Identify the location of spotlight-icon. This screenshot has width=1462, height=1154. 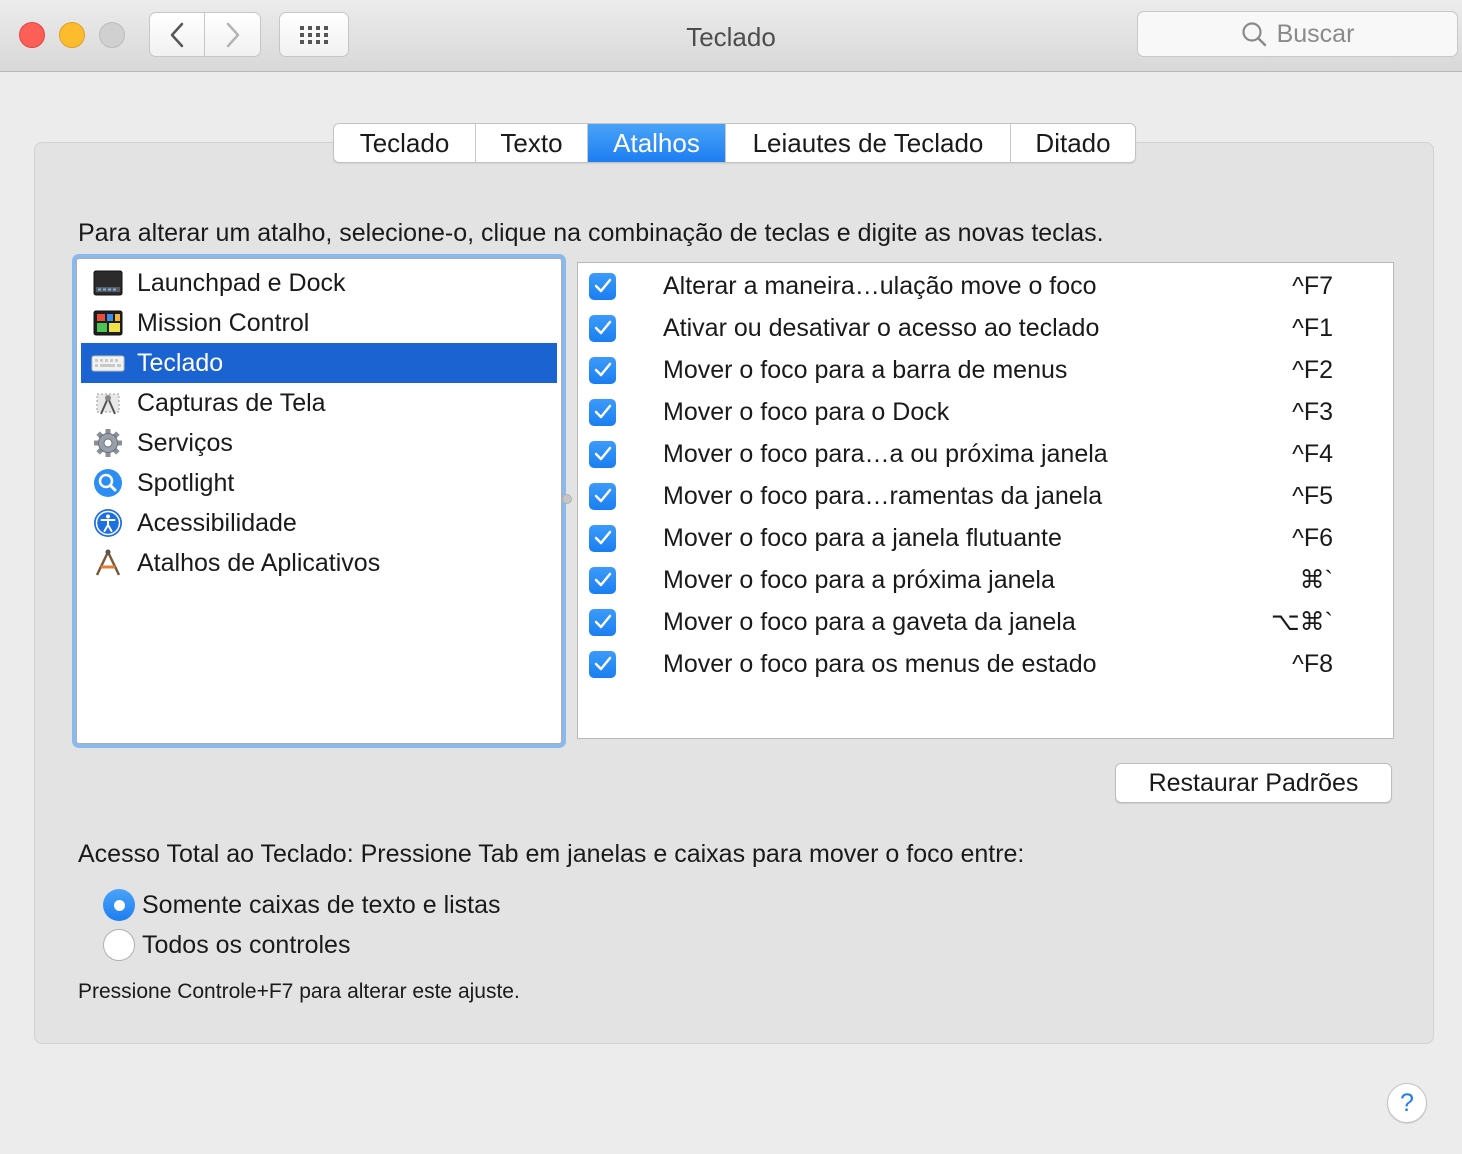
(108, 483).